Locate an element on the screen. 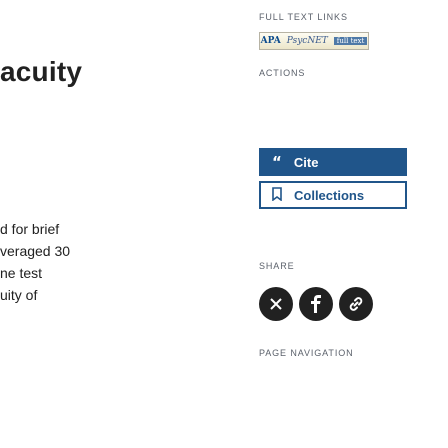 The width and height of the screenshot is (448, 448). share-twitter-x-button is located at coordinates (276, 304).